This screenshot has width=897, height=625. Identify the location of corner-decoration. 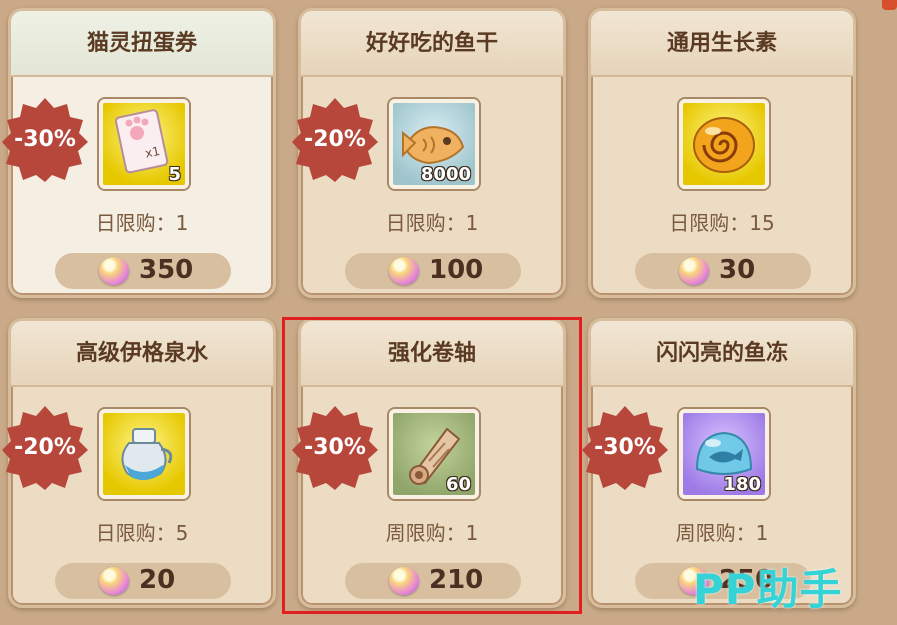
(889, 5).